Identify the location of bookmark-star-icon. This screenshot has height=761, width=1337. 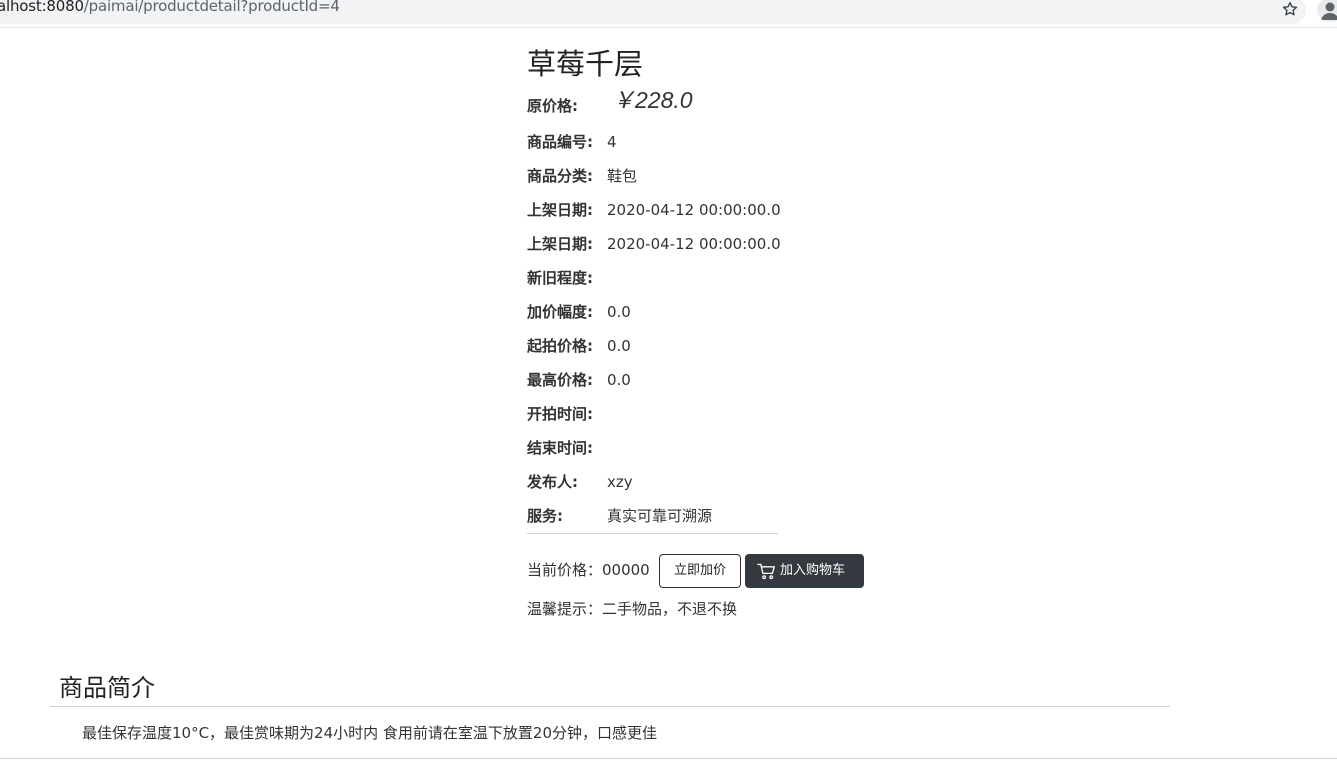
(1290, 9).